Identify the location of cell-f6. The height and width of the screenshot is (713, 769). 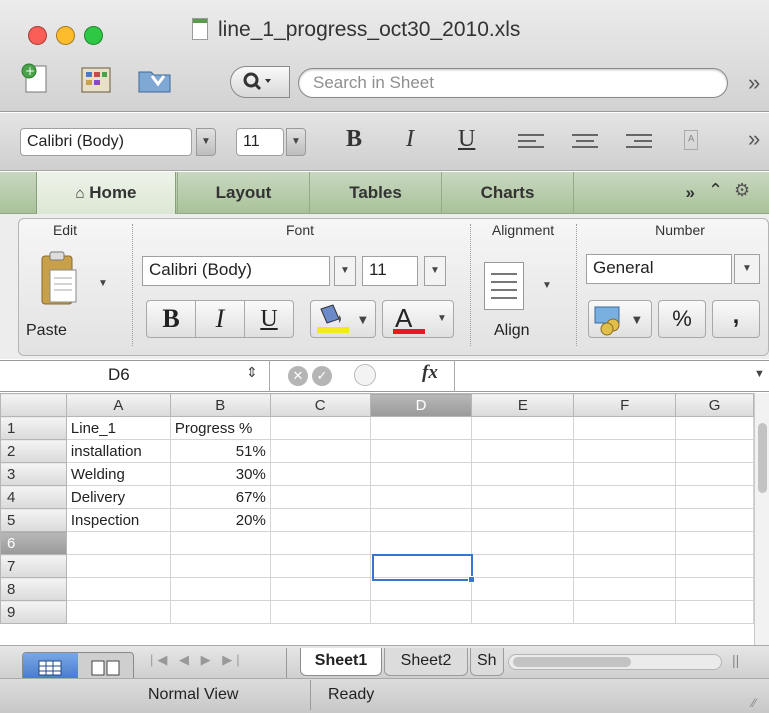
(625, 543).